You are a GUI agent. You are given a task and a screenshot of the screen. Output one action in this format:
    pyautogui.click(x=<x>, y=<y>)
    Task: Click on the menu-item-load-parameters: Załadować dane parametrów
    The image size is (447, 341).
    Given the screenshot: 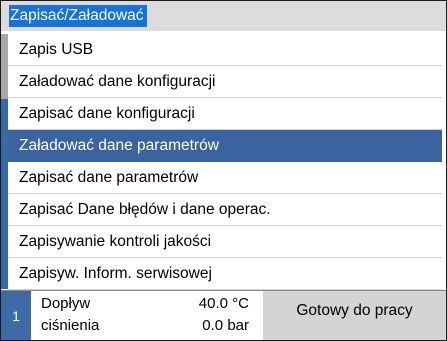 What is the action you would take?
    pyautogui.click(x=225, y=146)
    